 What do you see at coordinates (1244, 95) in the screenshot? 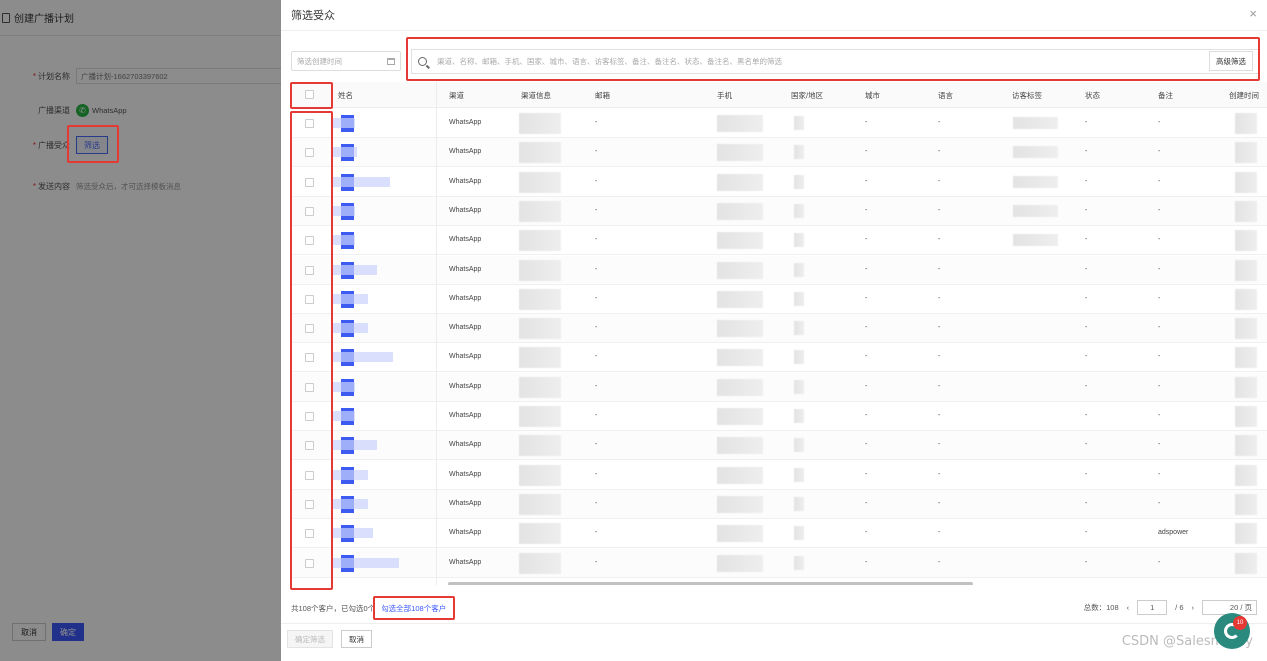
I see `header-created-time: 创建时间` at bounding box center [1244, 95].